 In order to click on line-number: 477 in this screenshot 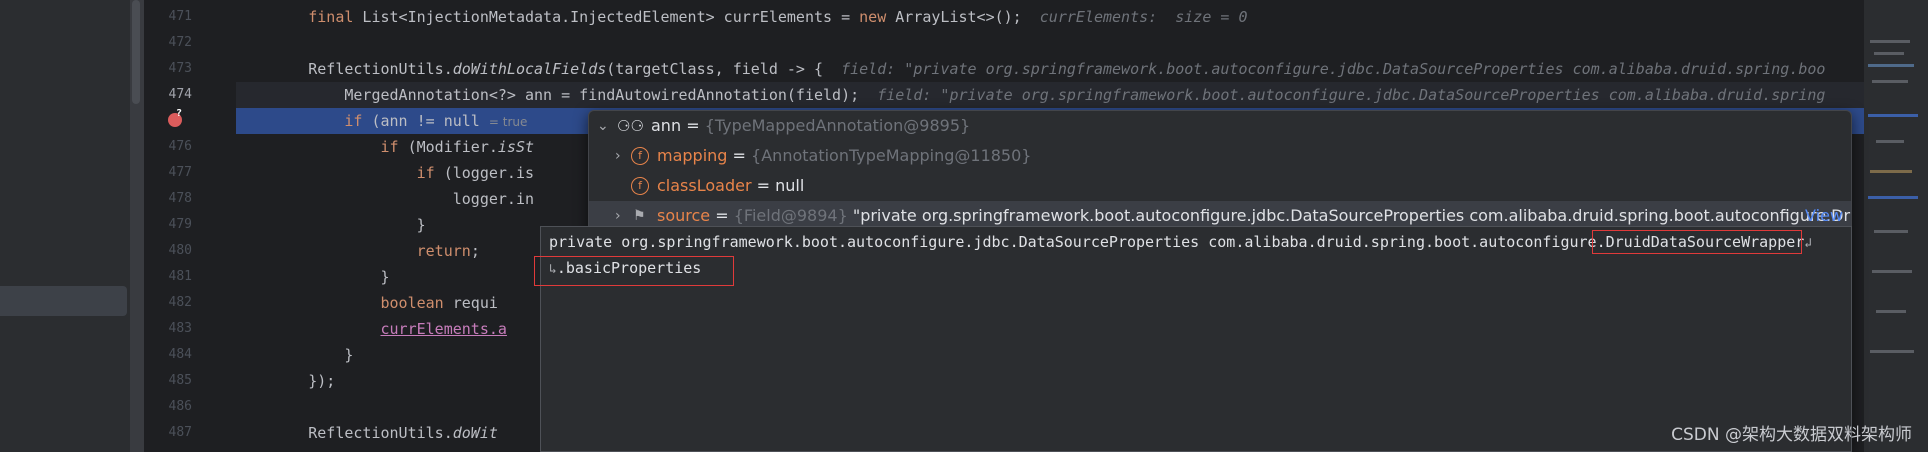, I will do `click(180, 172)`.